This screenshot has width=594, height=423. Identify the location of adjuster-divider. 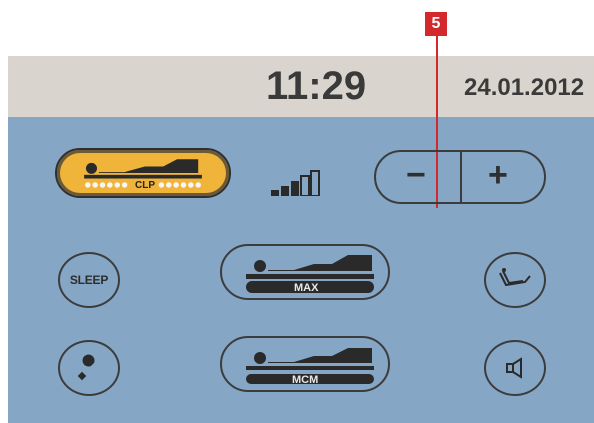
(461, 177).